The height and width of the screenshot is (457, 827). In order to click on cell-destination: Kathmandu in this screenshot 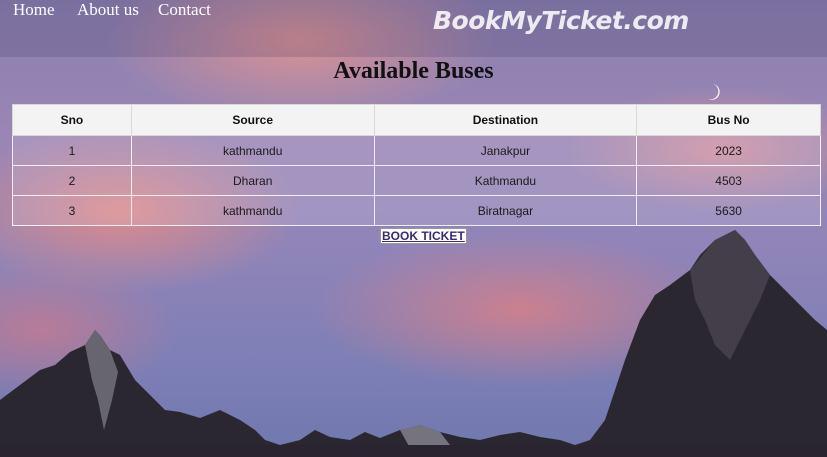, I will do `click(505, 180)`.